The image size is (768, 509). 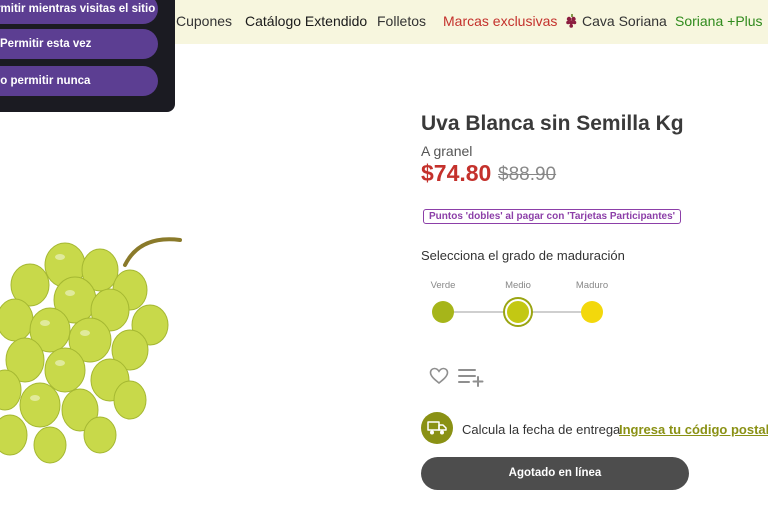 What do you see at coordinates (592, 285) in the screenshot?
I see `ripeness-label-maduro: Maduro` at bounding box center [592, 285].